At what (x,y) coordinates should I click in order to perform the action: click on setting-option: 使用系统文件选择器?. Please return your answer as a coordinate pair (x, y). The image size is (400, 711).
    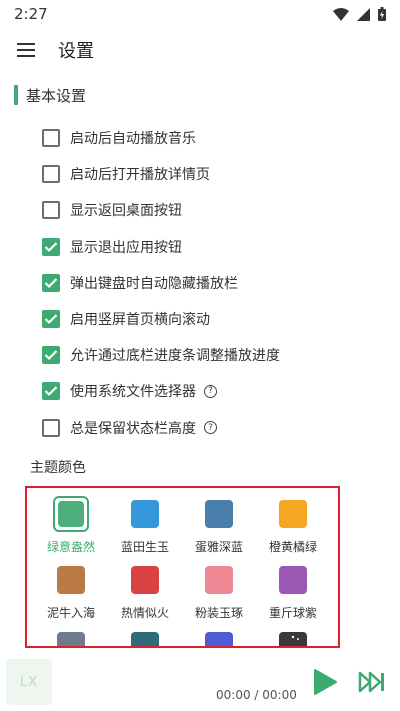
    Looking at the image, I should click on (212, 391).